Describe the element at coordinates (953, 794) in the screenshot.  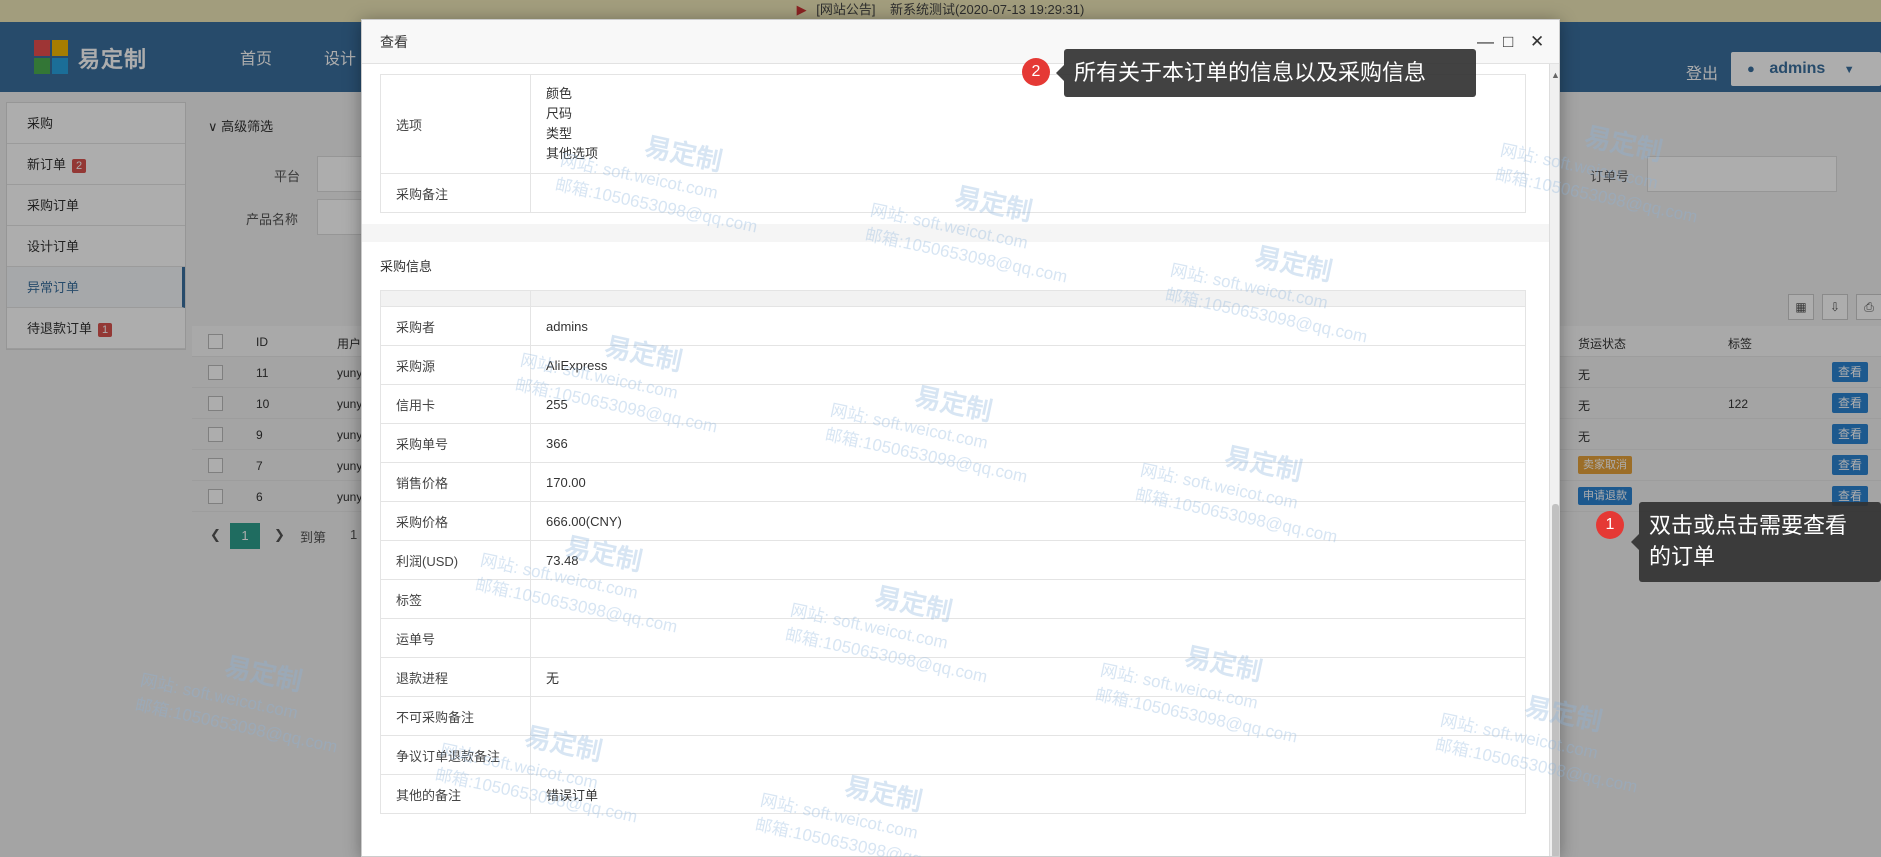
I see `info-row: 其他的备注 错误订单` at that location.